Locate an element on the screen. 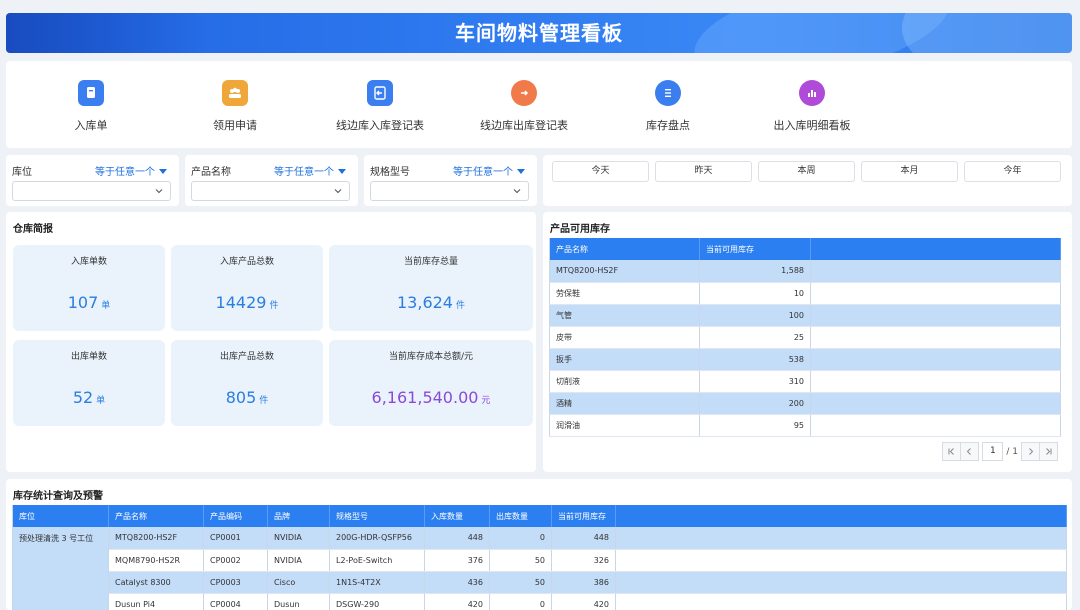 The image size is (1080, 610). column-header: 规格型号 is located at coordinates (377, 516).